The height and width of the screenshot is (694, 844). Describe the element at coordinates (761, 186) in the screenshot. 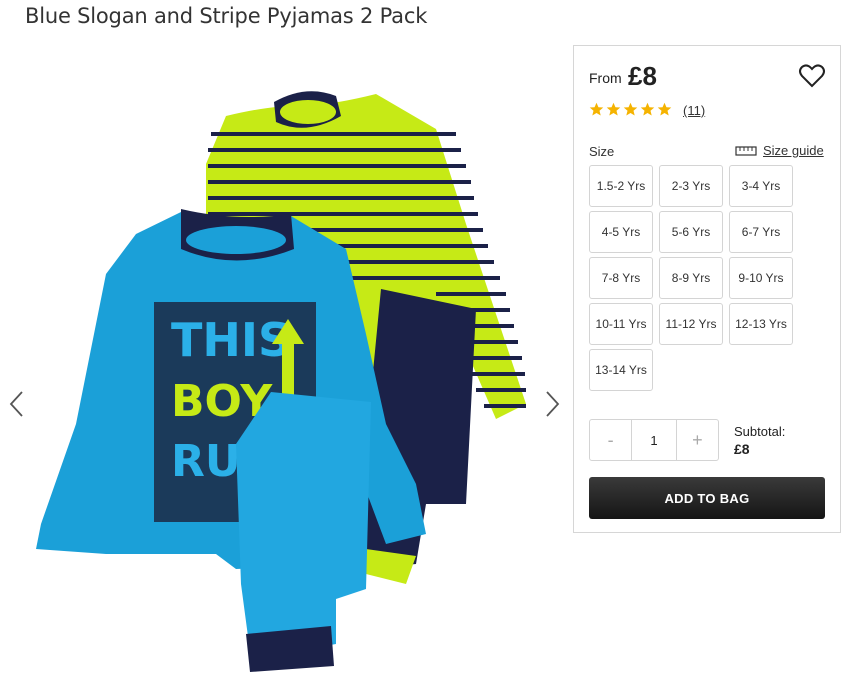

I see `size-option: 3-4 Yrs` at that location.